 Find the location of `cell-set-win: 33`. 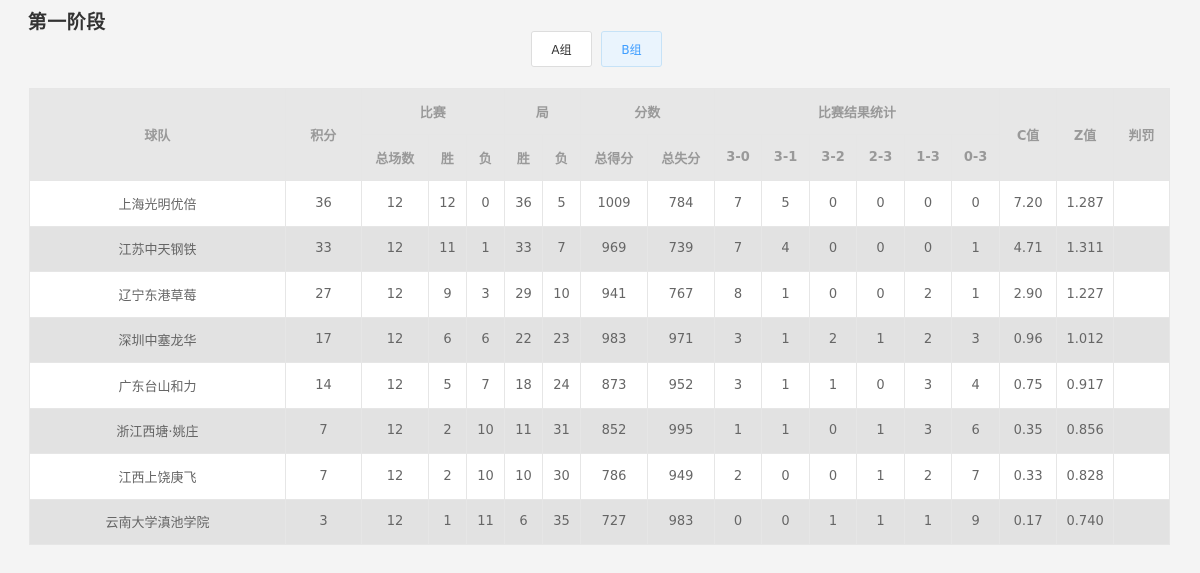

cell-set-win: 33 is located at coordinates (524, 248).